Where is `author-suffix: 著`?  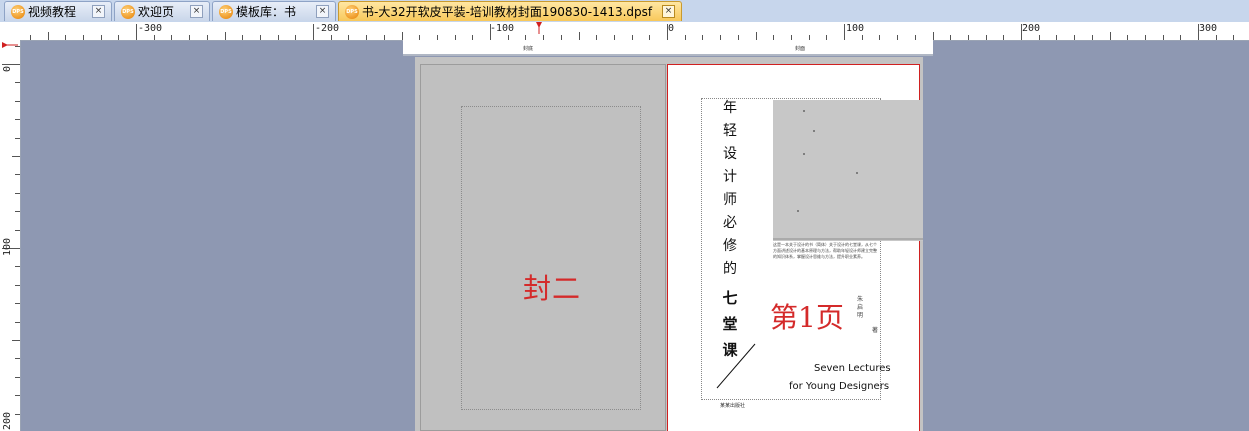
author-suffix: 著 is located at coordinates (875, 330).